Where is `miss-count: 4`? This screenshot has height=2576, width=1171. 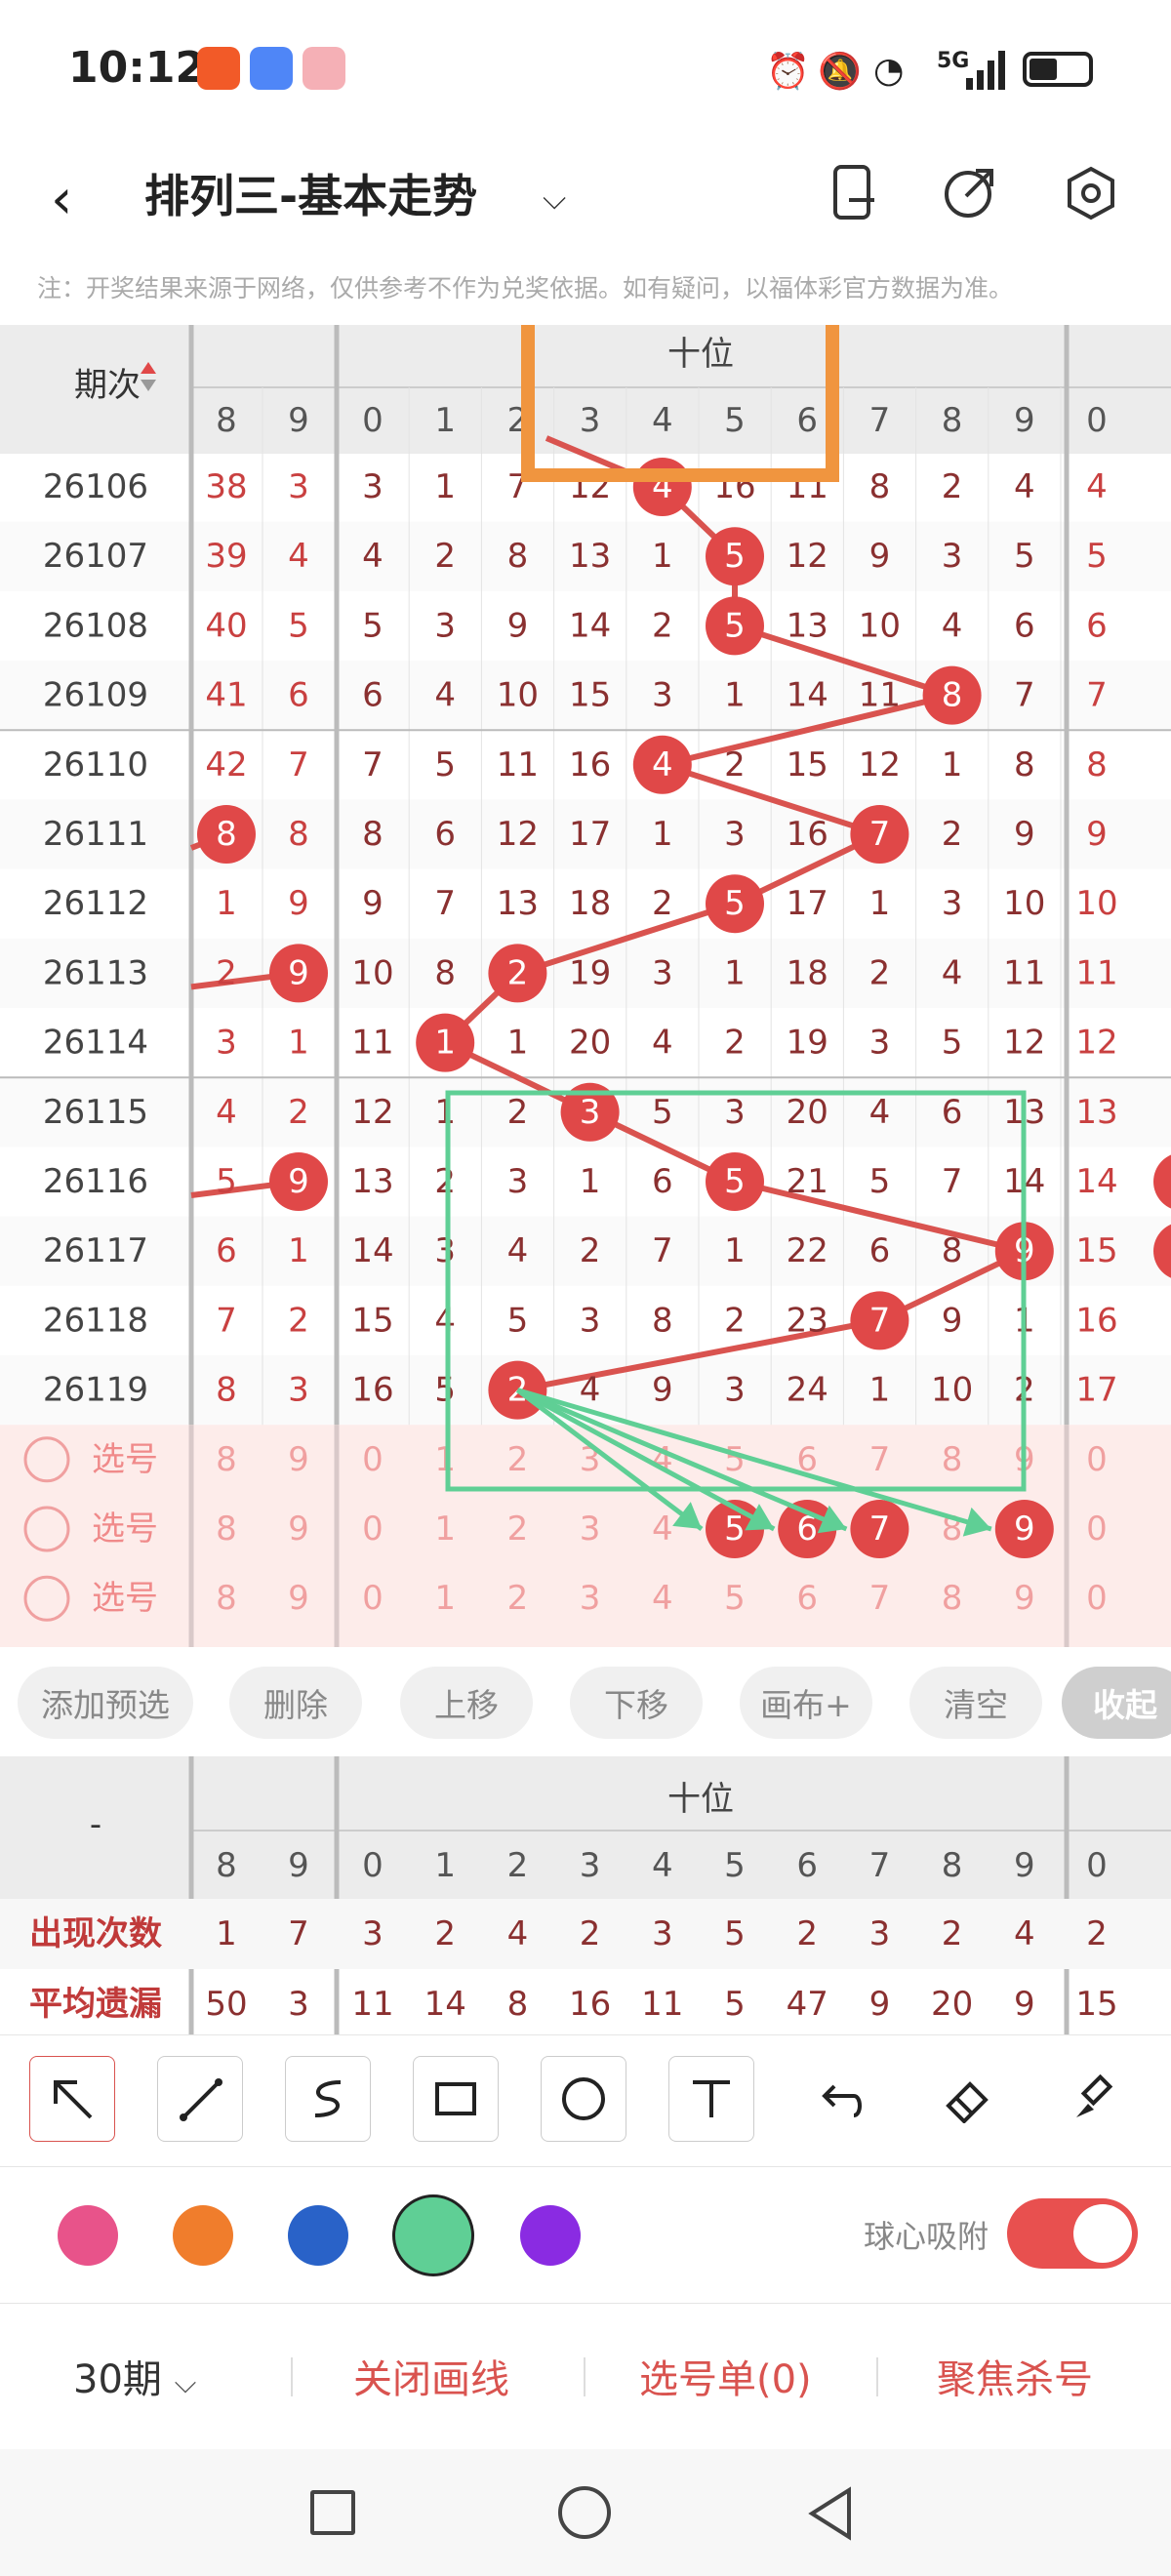
miss-count: 4 is located at coordinates (518, 1250).